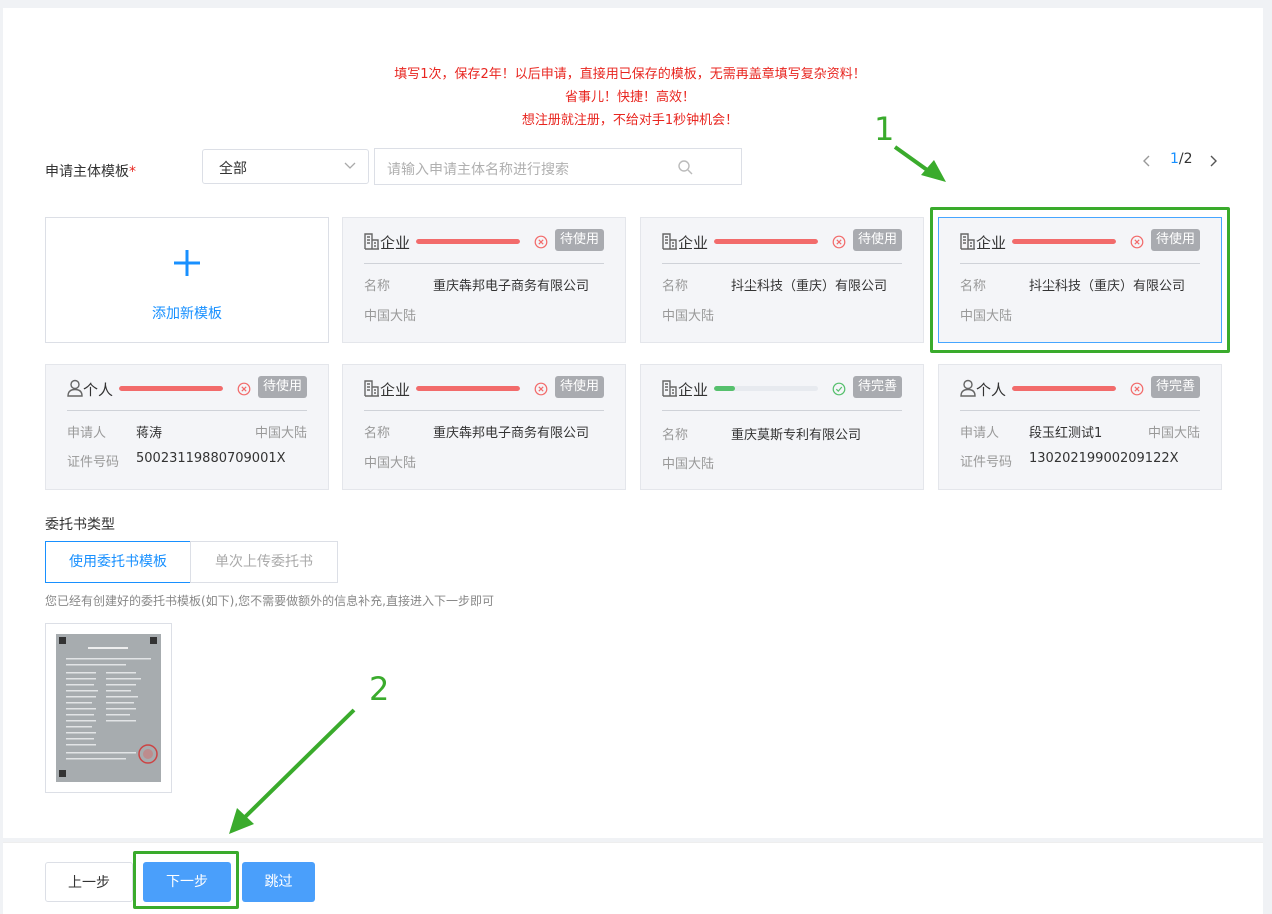 The width and height of the screenshot is (1272, 914). What do you see at coordinates (187, 314) in the screenshot?
I see `add-template-label: 添加新模板` at bounding box center [187, 314].